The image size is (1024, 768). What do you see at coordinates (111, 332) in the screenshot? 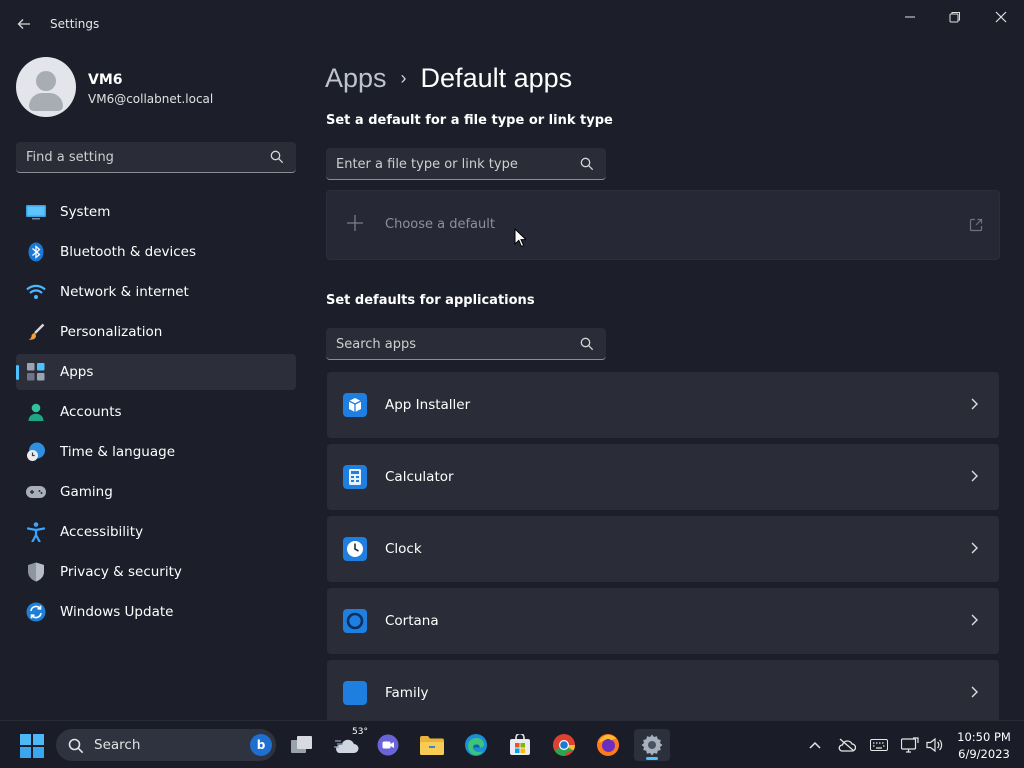
I see `sidebar-item-label: Personalization` at bounding box center [111, 332].